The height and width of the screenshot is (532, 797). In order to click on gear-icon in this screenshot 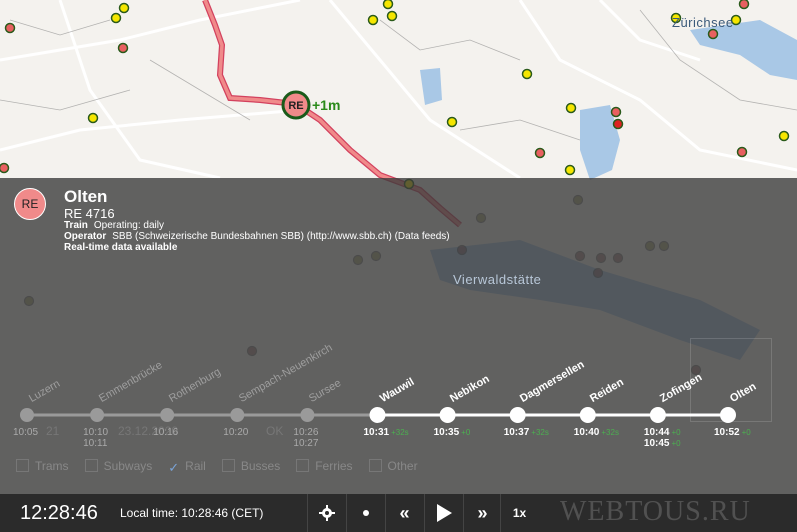, I will do `click(326, 513)`.